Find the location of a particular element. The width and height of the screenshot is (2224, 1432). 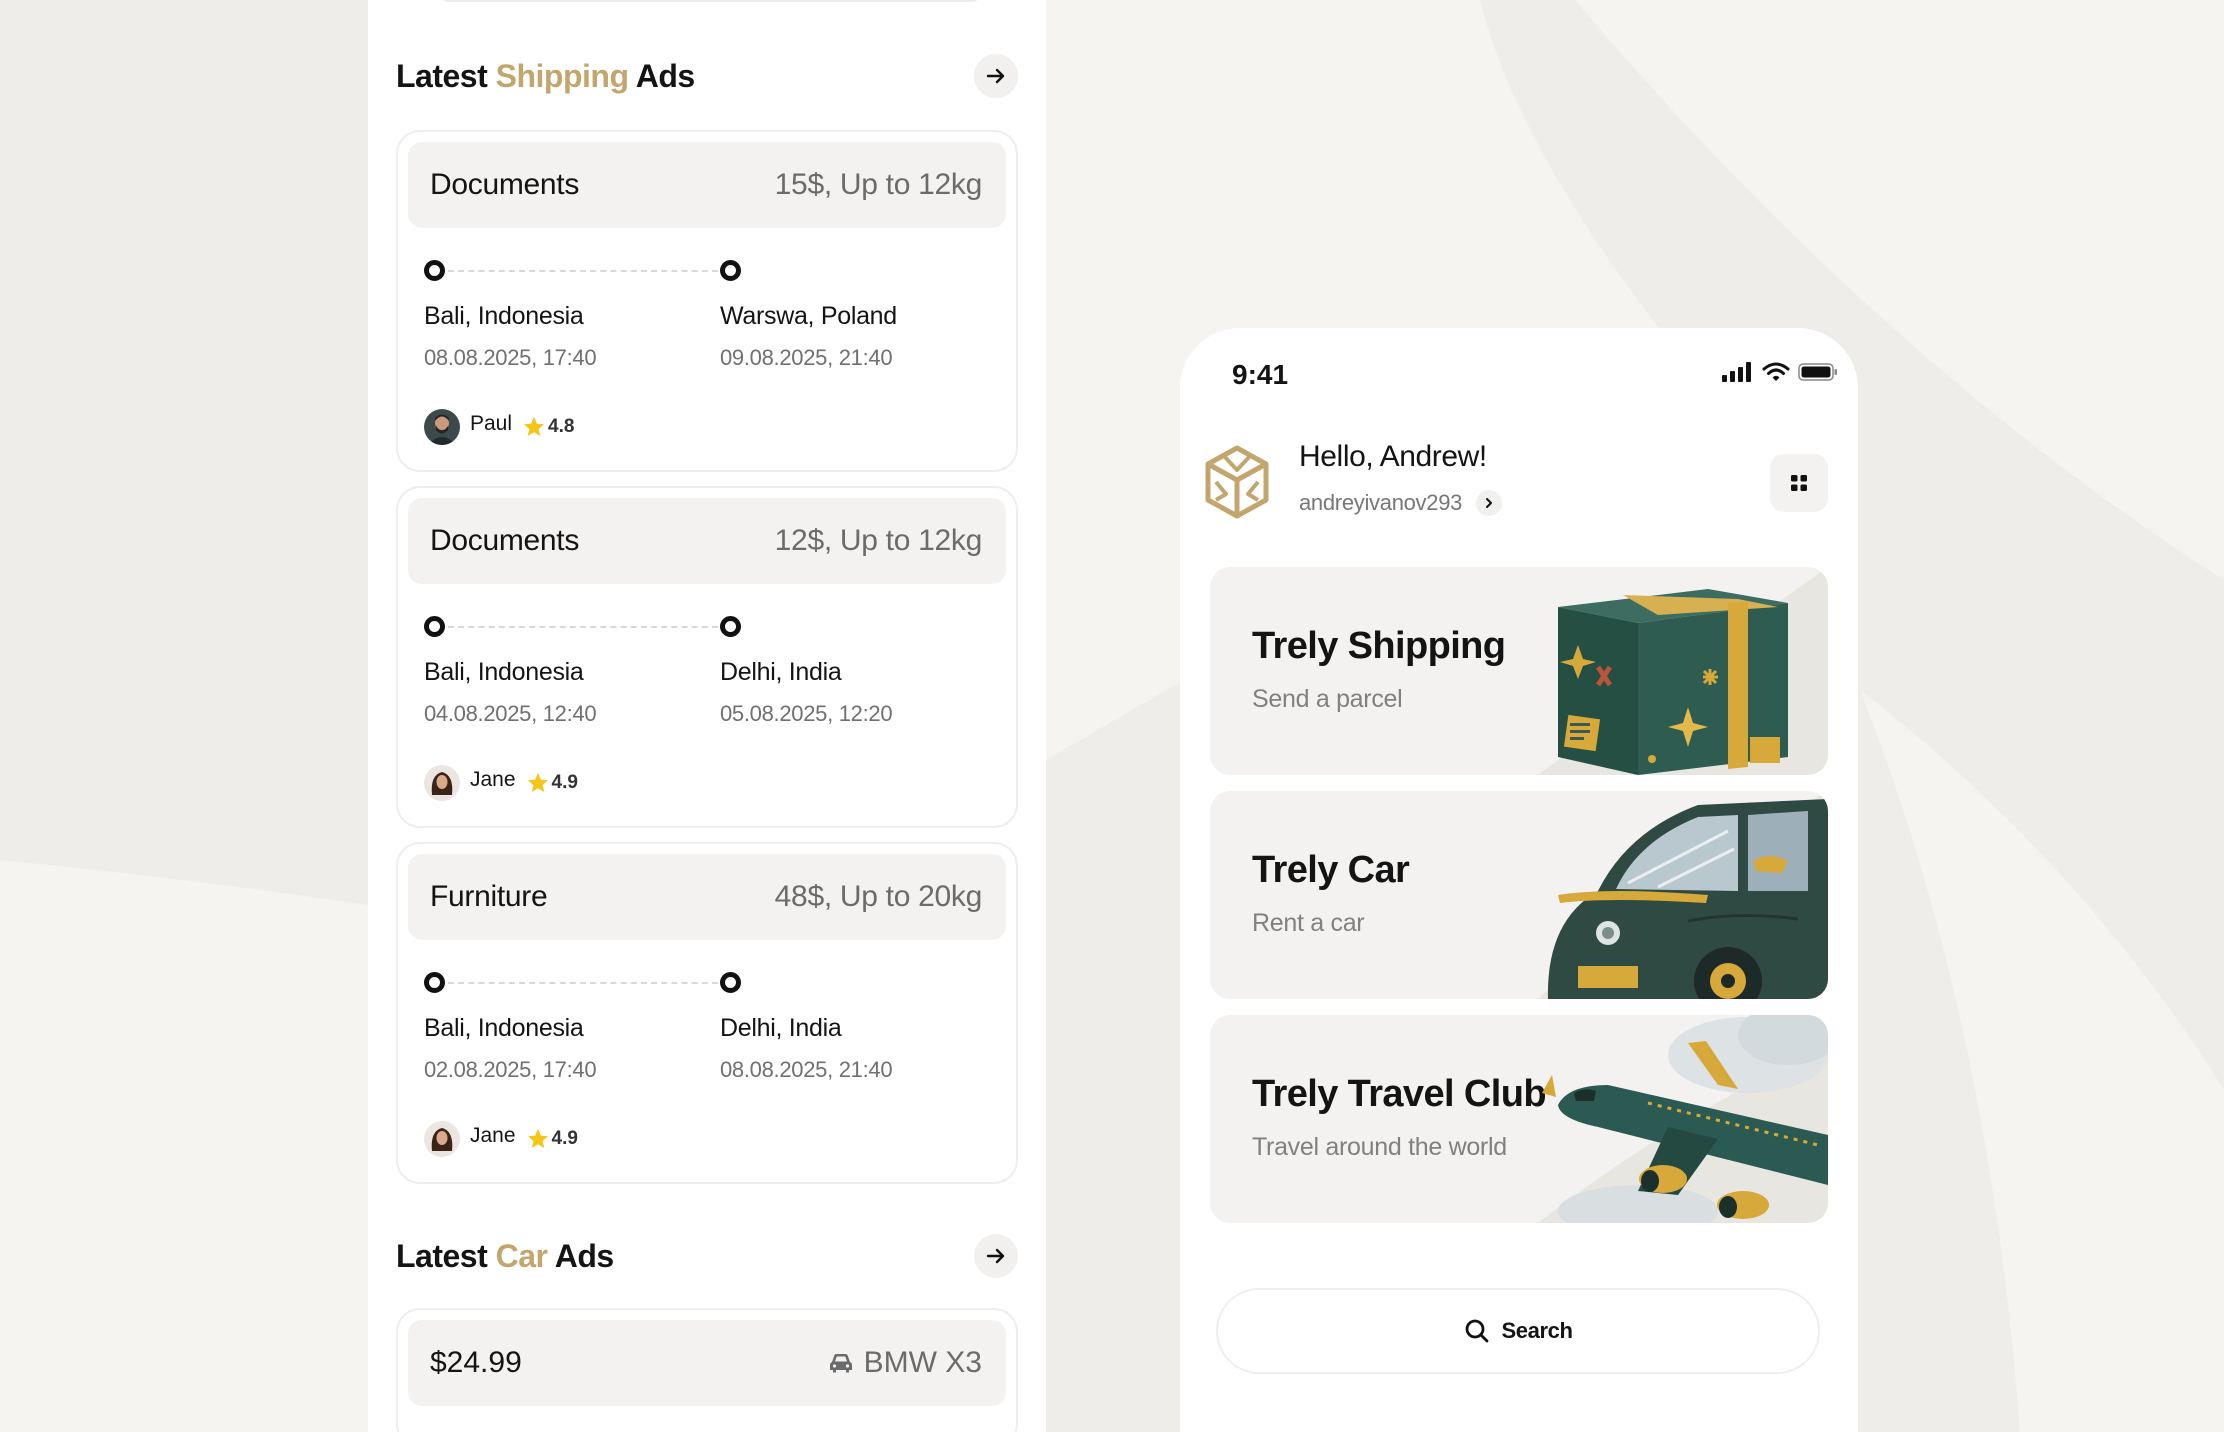

status-time: 9:41 is located at coordinates (1260, 374).